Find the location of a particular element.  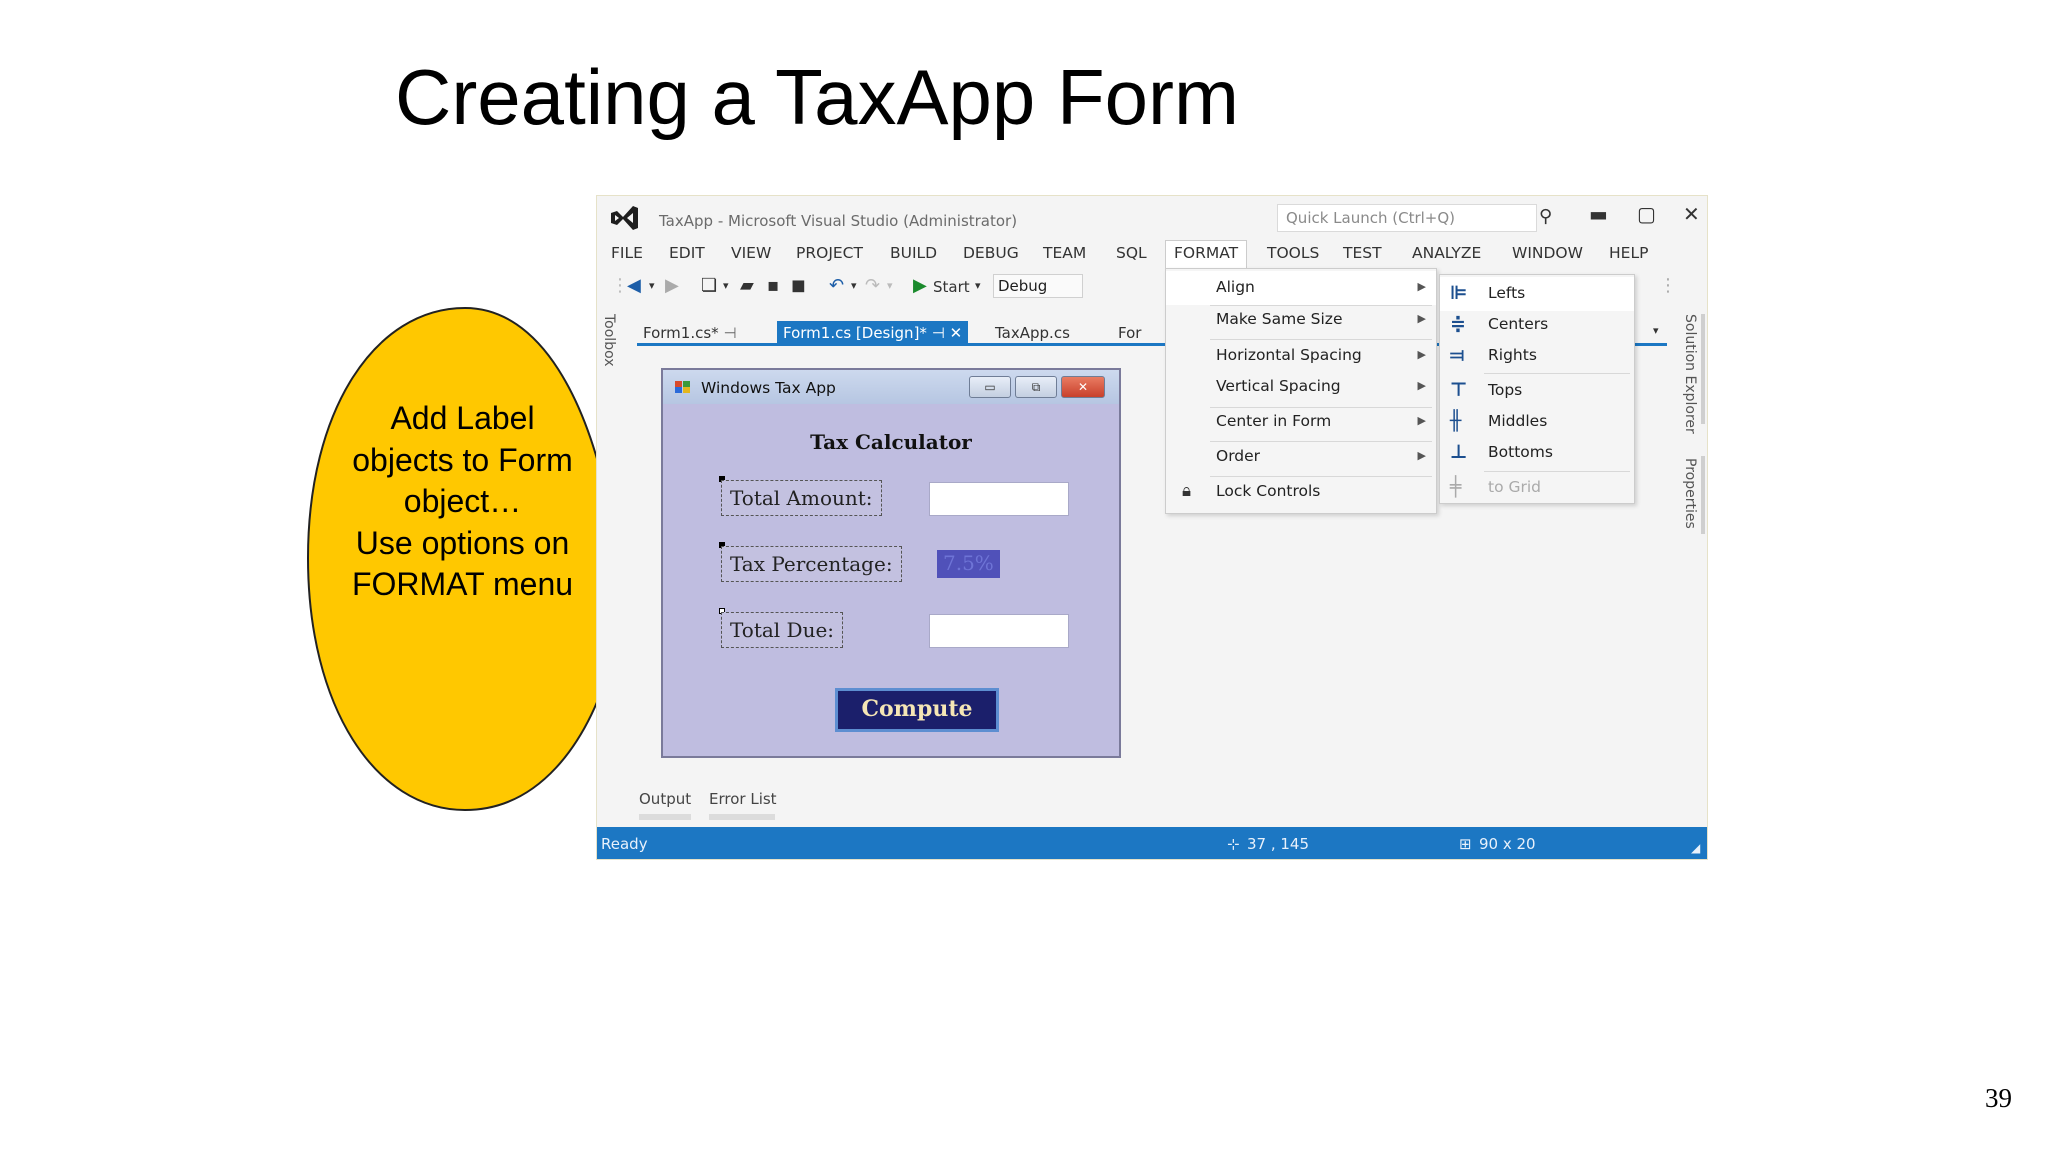

visual-studio-logo-icon is located at coordinates (624, 218).